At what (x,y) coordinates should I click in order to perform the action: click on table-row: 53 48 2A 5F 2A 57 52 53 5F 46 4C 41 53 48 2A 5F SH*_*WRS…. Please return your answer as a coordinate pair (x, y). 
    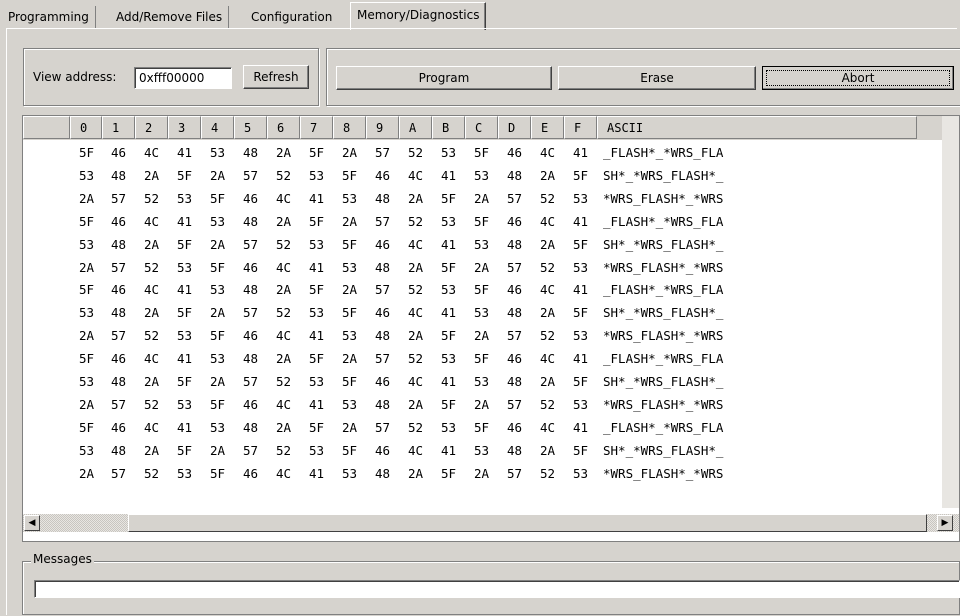
    Looking at the image, I should click on (478, 313).